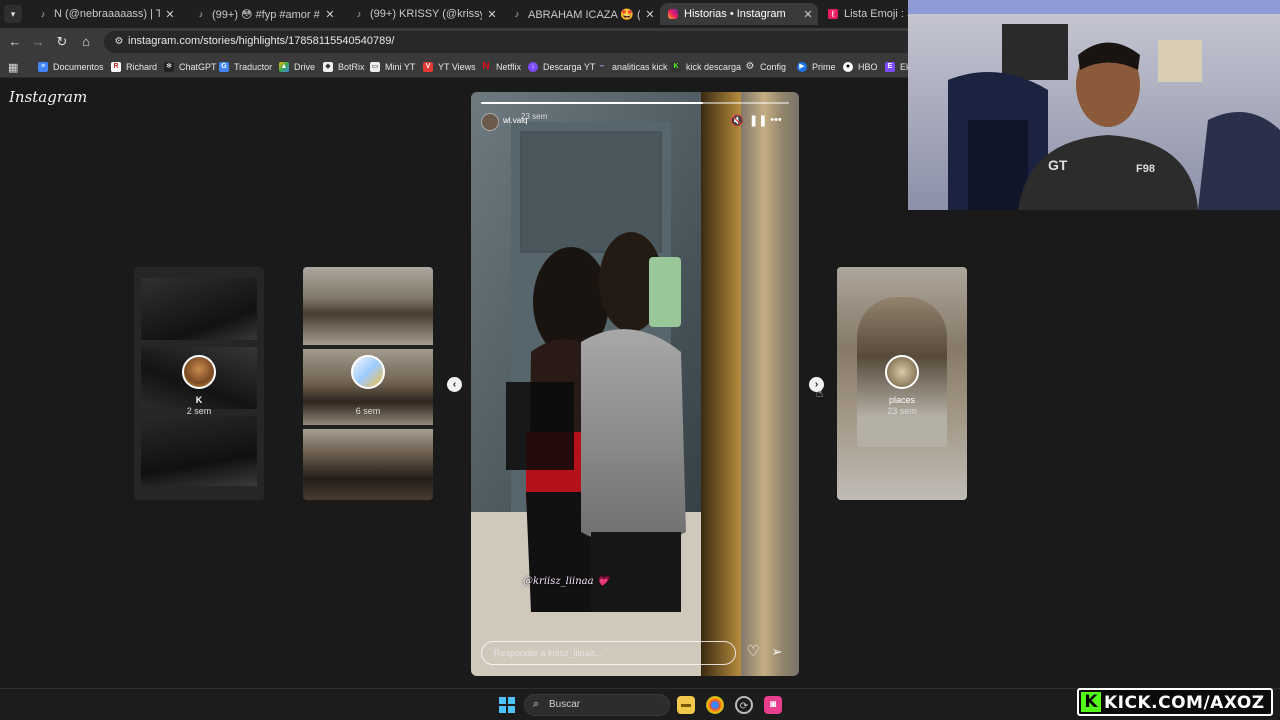 This screenshot has width=1280, height=720. What do you see at coordinates (392, 67) in the screenshot?
I see `bookmark-mini-yt: ▭ Mini YT` at bounding box center [392, 67].